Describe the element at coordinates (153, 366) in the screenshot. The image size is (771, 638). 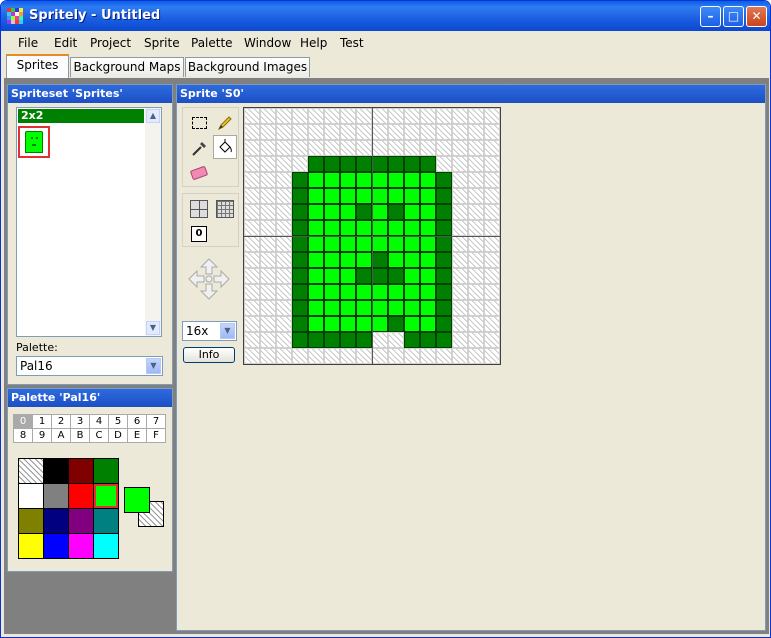
I see `palette-select-dropdown: ▼` at that location.